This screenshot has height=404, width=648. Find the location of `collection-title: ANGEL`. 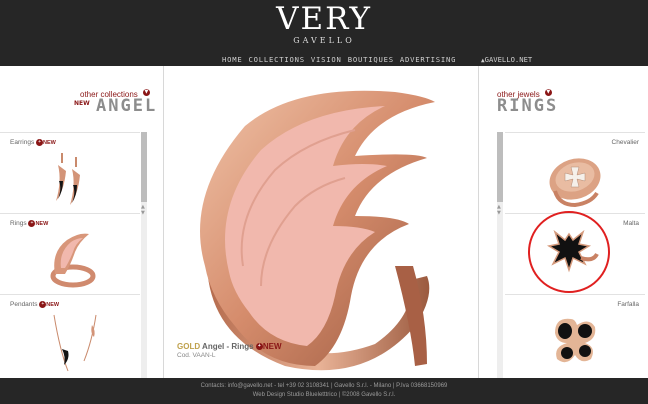

collection-title: ANGEL is located at coordinates (127, 106).